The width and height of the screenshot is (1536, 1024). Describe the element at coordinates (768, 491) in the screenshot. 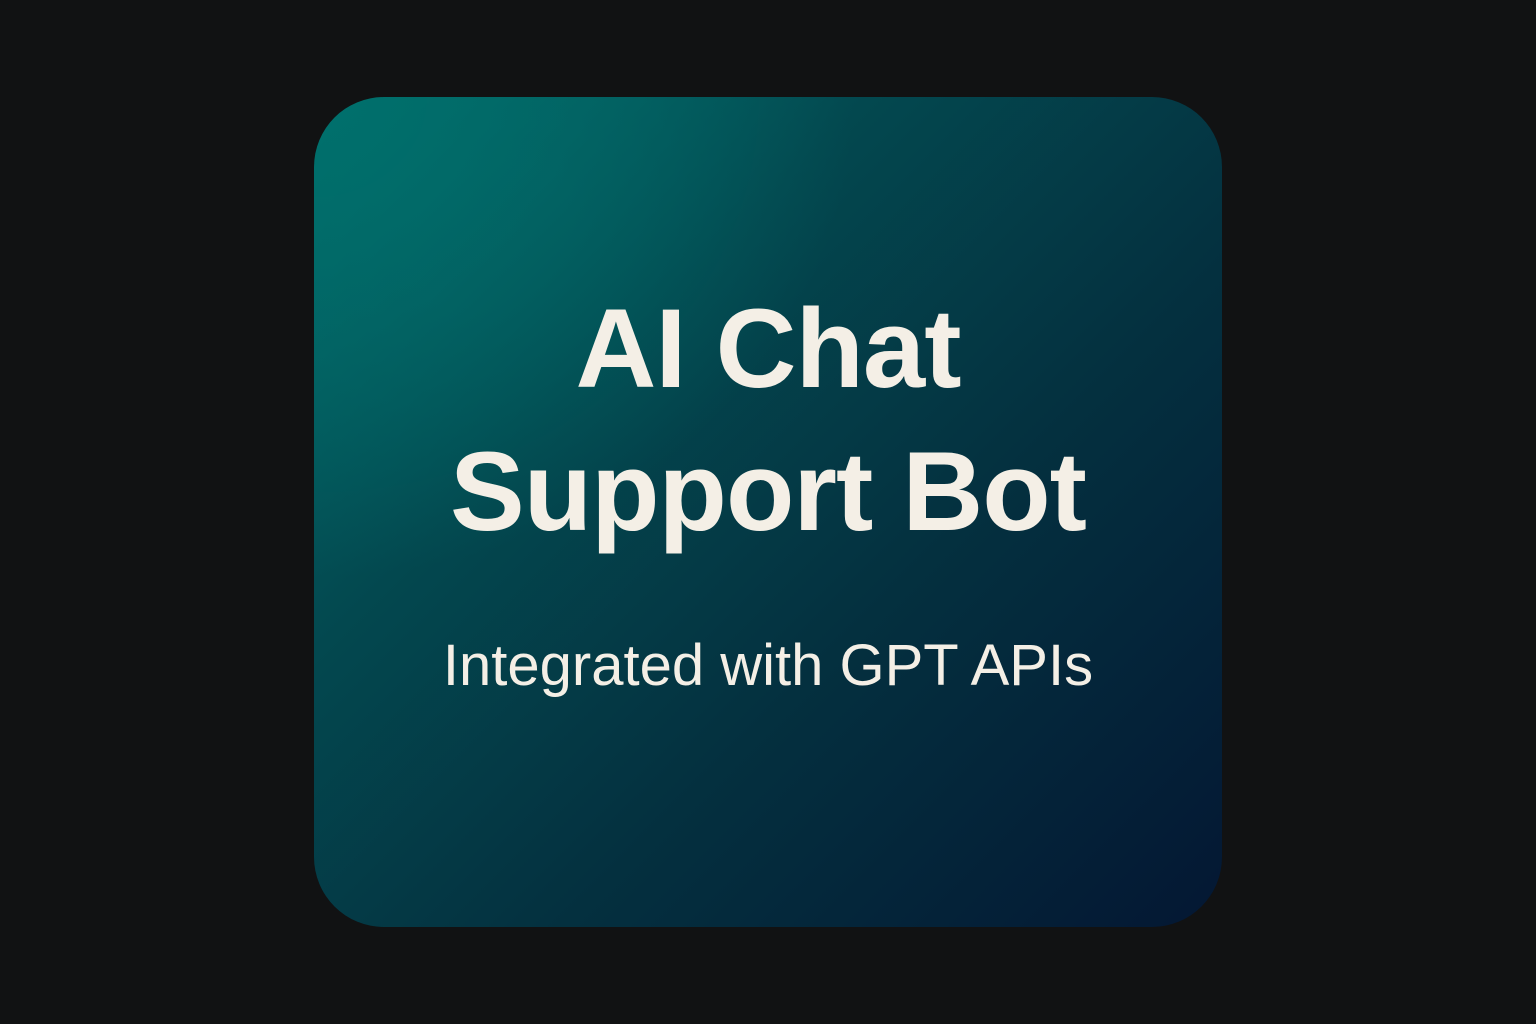

I see `card-title-line-2: Support Bot` at that location.